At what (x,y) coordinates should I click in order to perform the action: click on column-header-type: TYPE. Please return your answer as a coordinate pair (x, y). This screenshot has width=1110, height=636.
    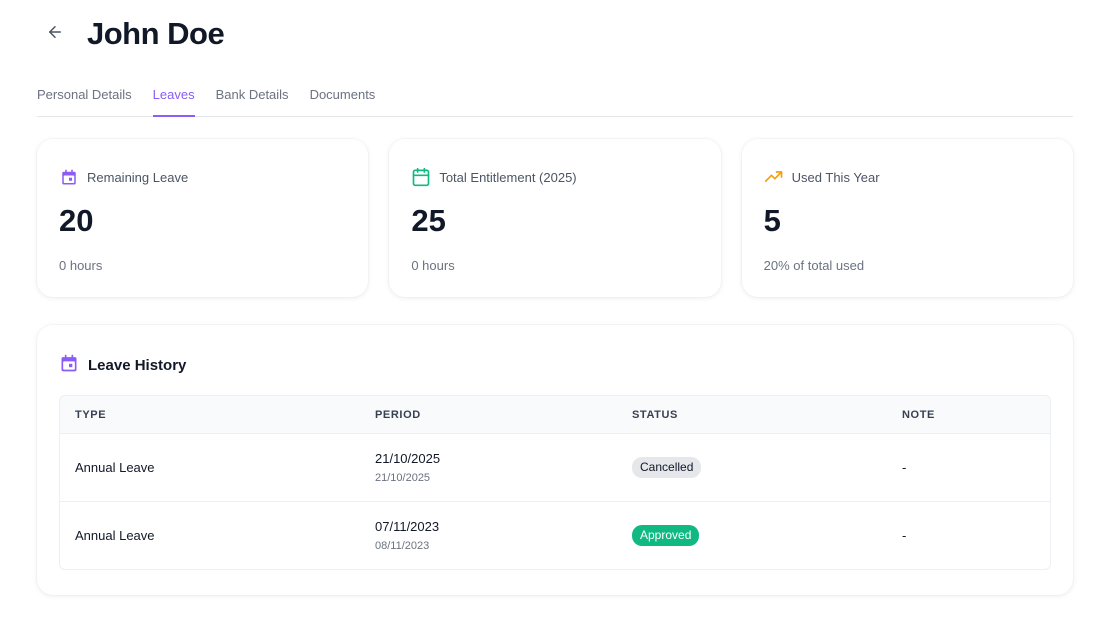
    Looking at the image, I should click on (91, 414).